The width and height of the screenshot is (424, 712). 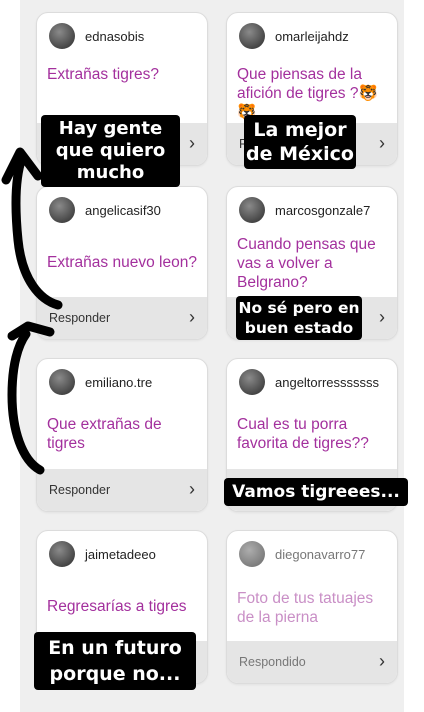 I want to click on text-sticker: La mejor de México, so click(x=300, y=142).